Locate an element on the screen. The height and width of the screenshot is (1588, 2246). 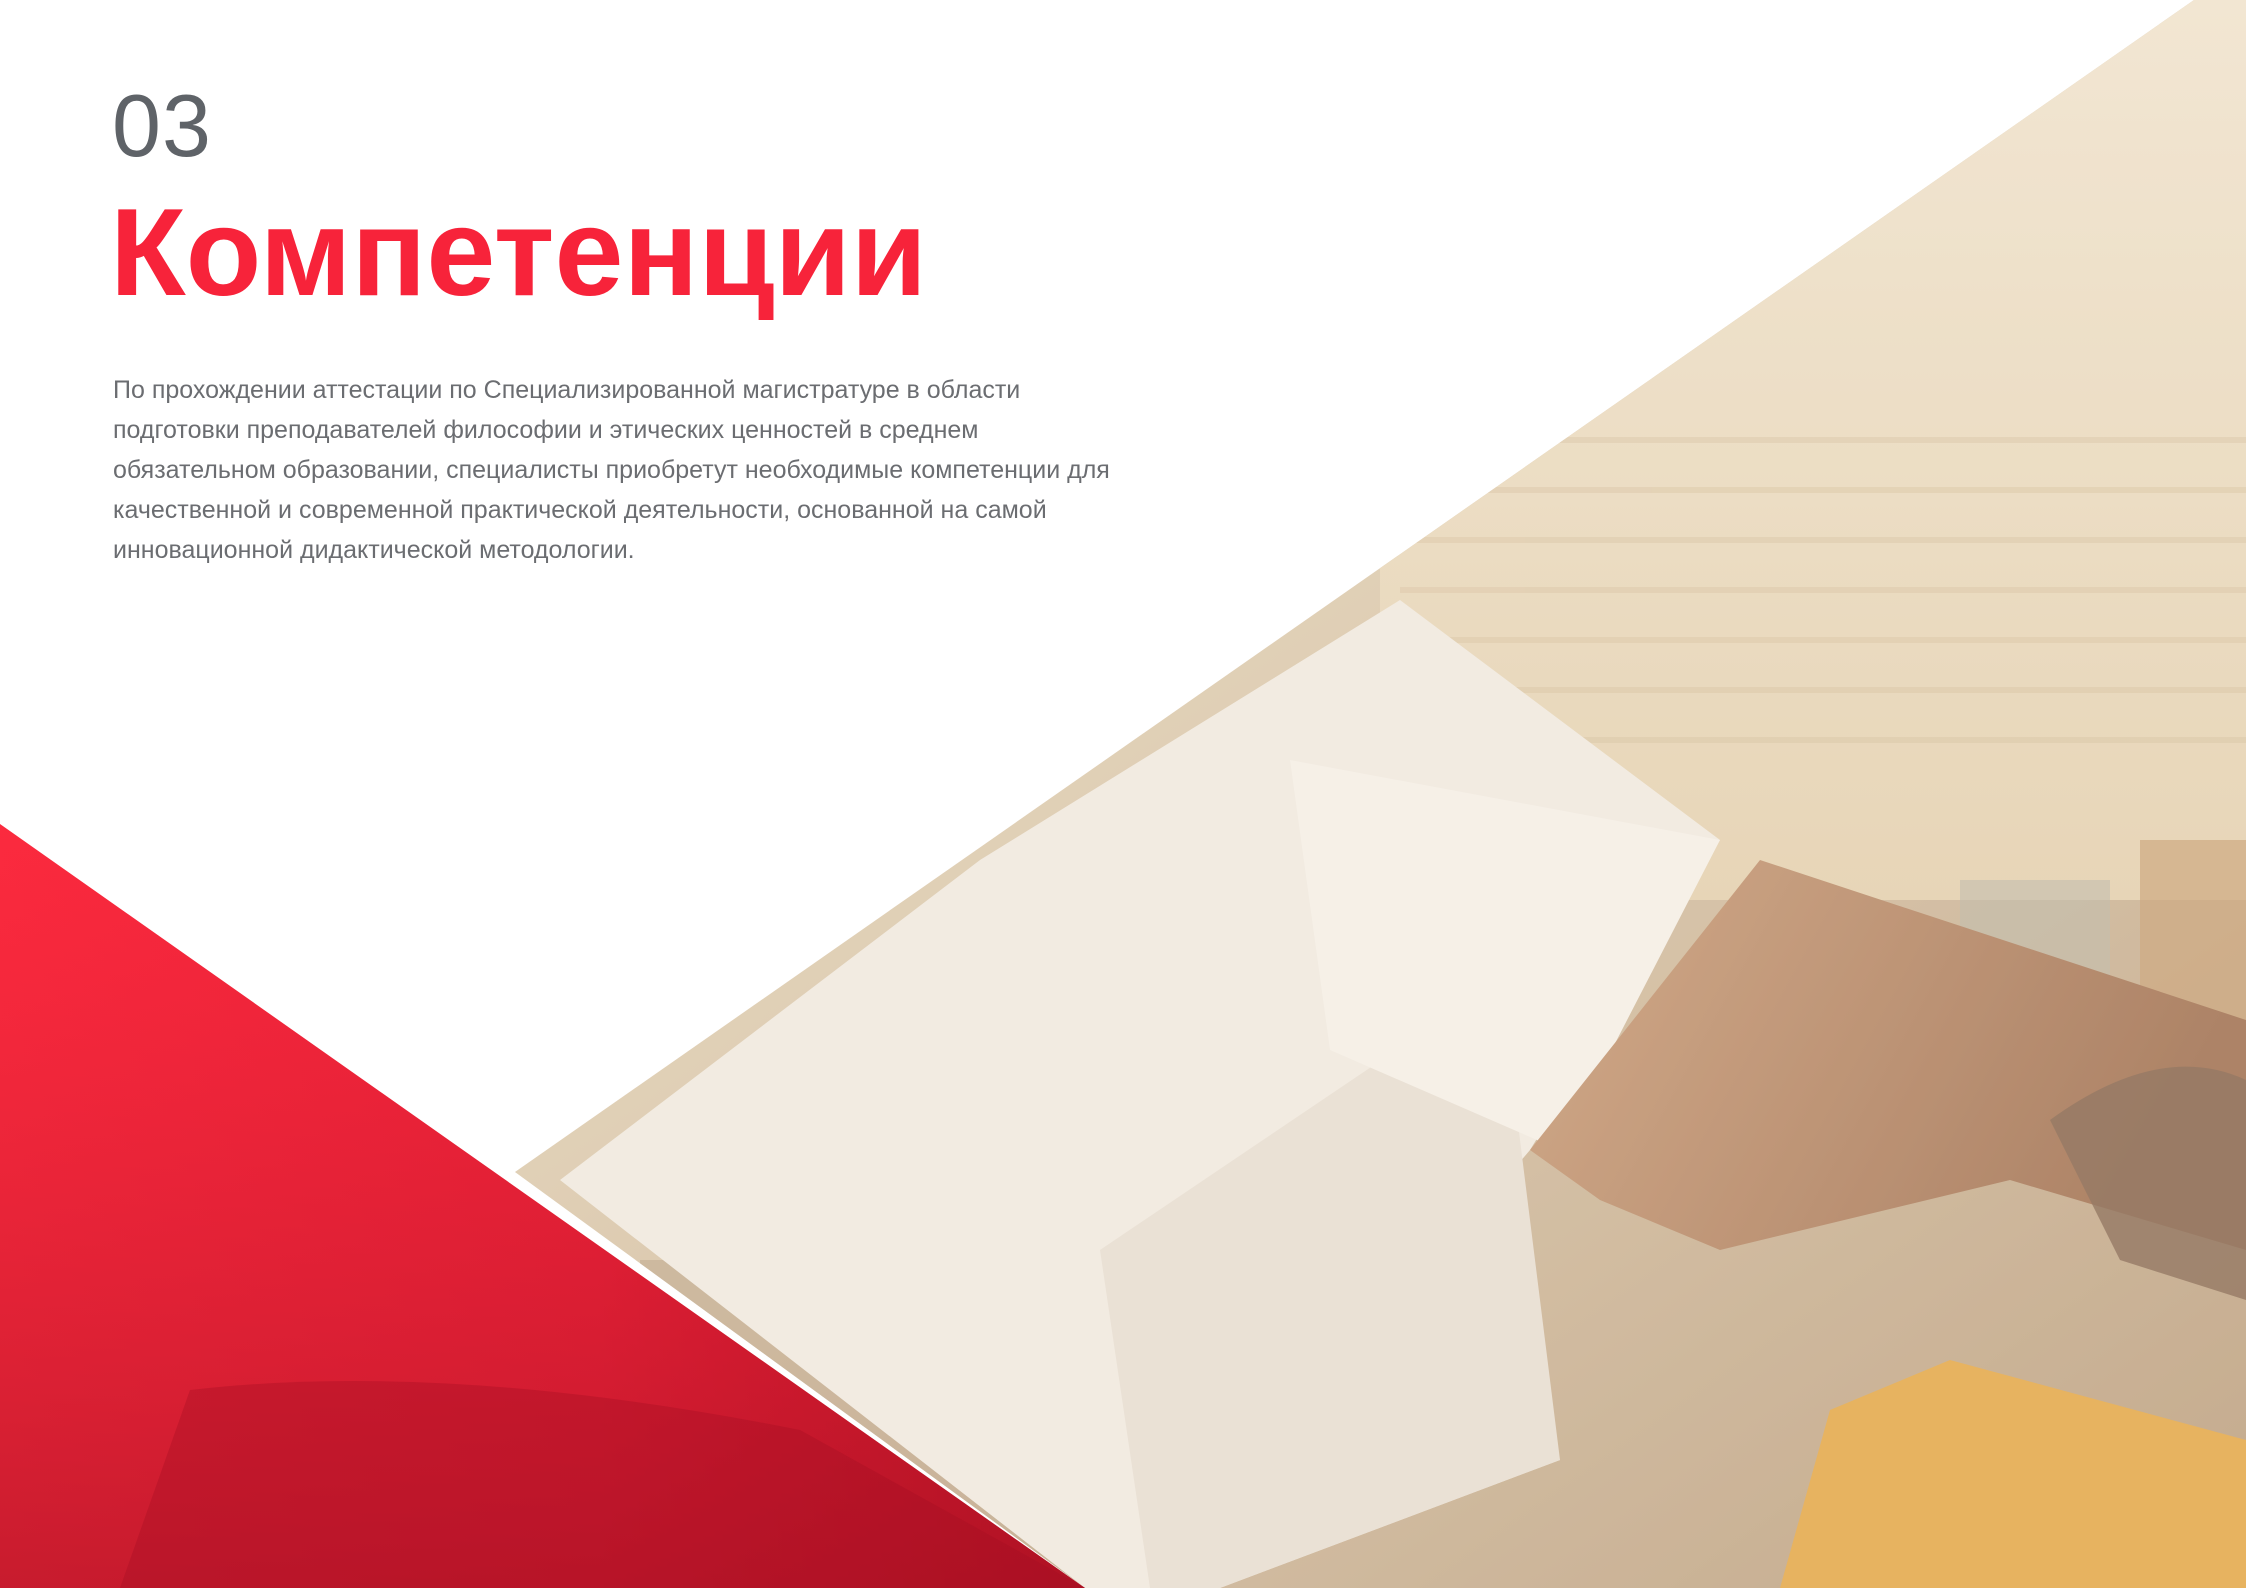
section-title: Компетенции is located at coordinates (519, 253).